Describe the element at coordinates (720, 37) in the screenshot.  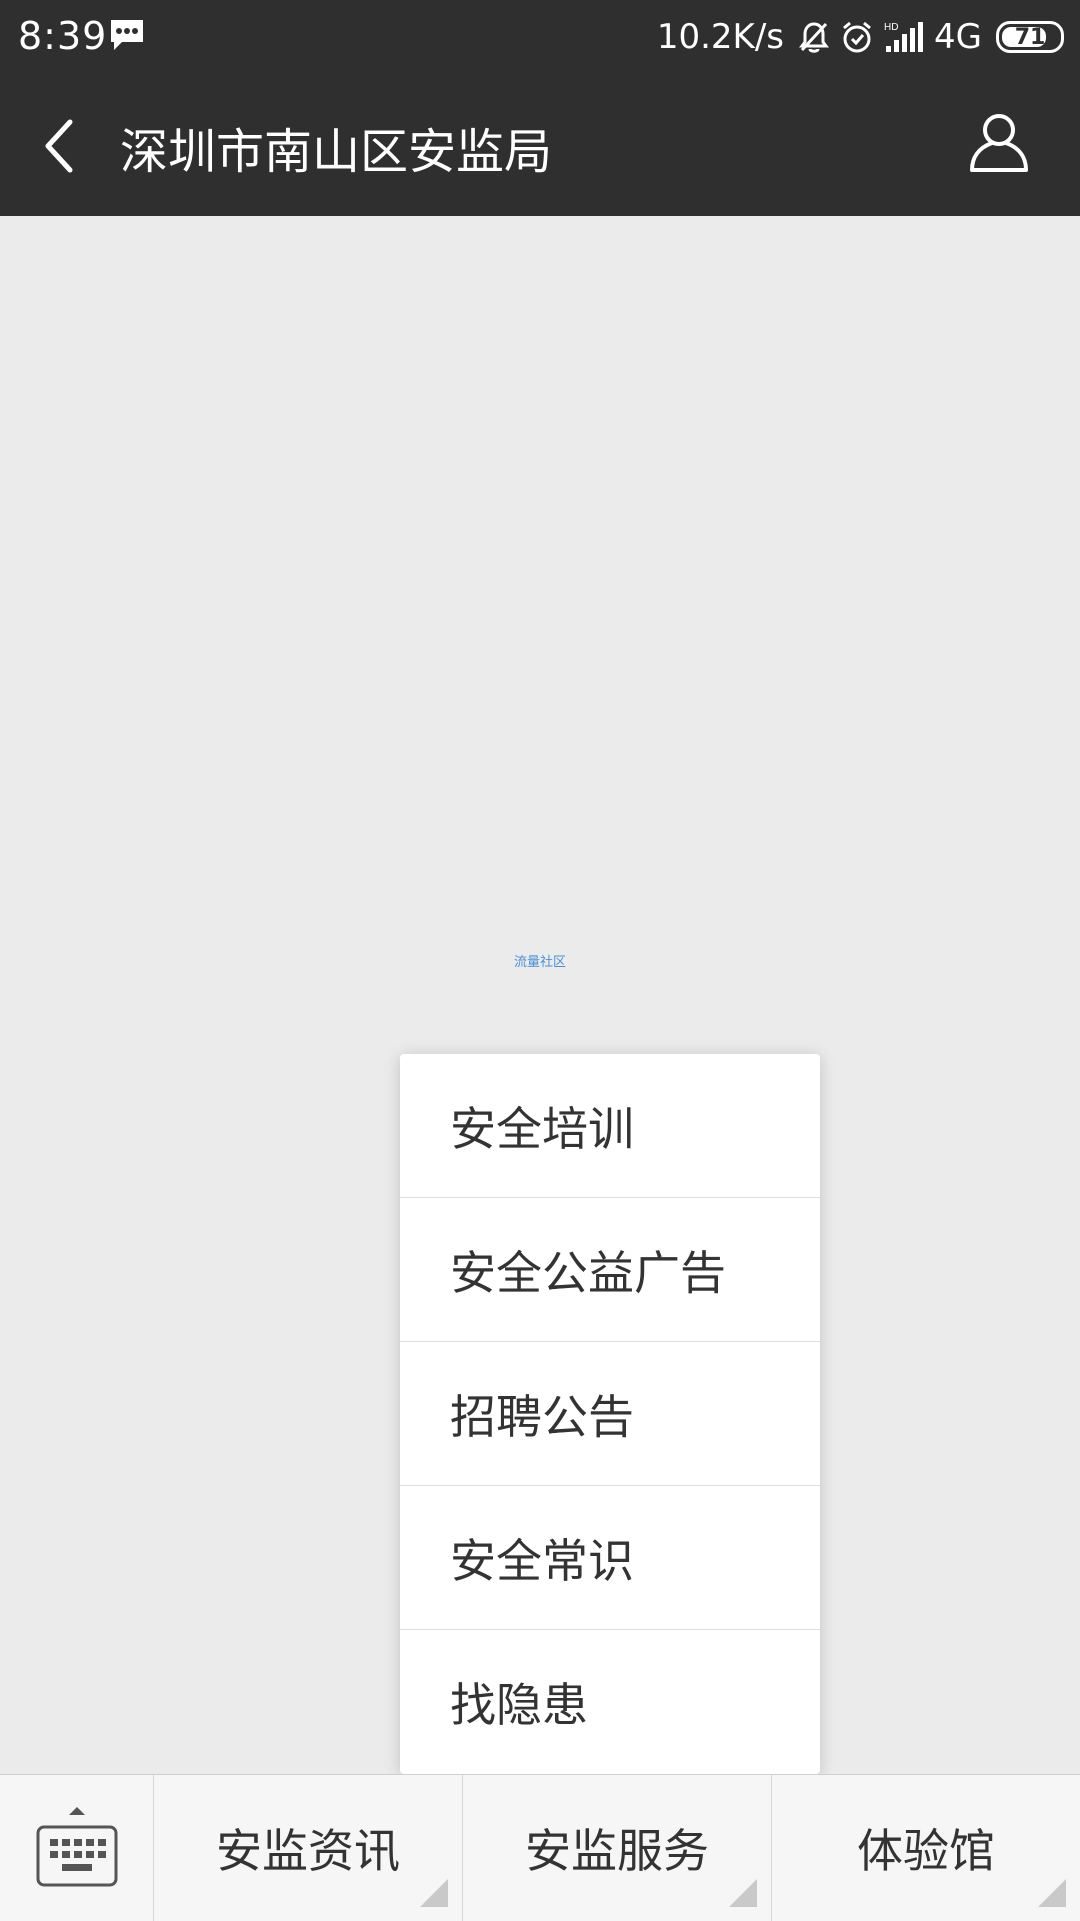
I see `network-speed: 10.2K/s` at that location.